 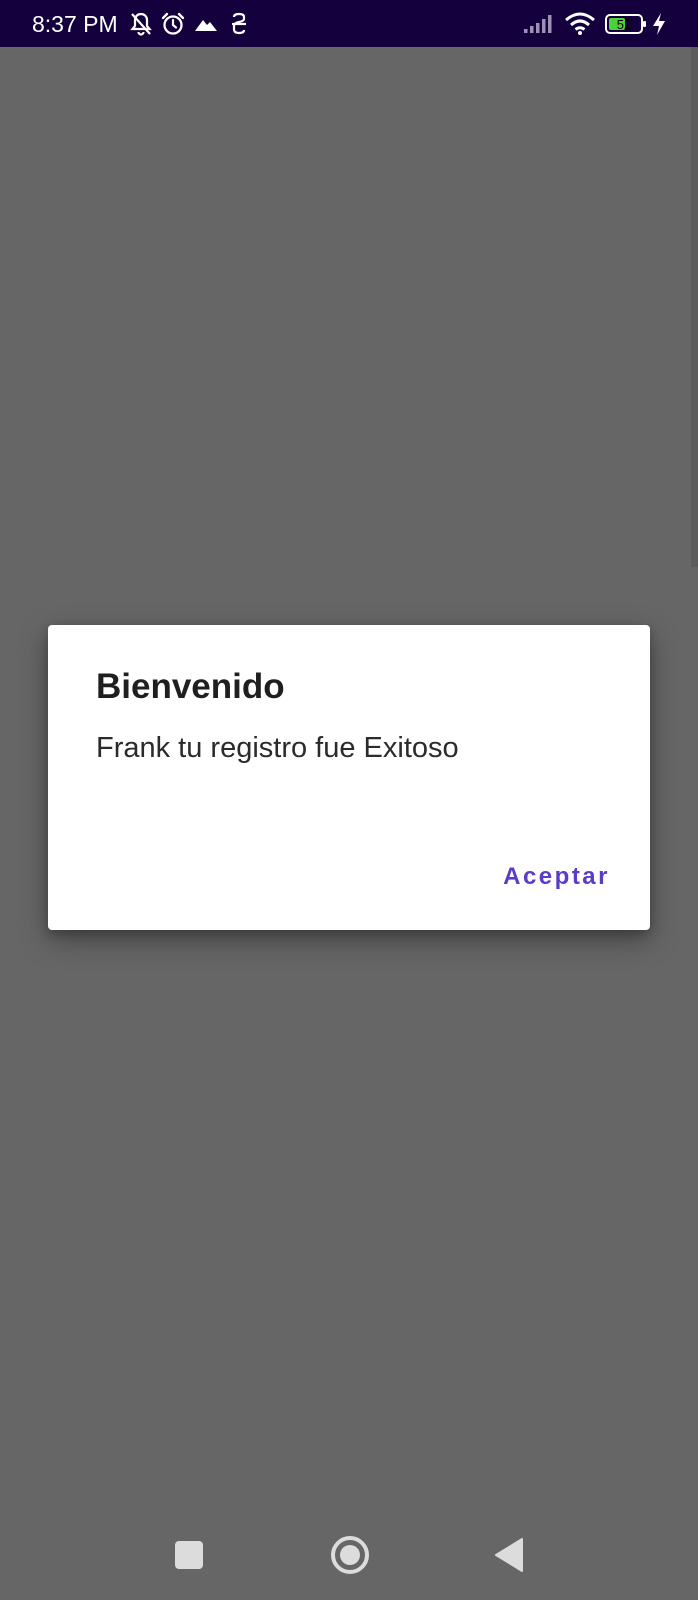 What do you see at coordinates (511, 1555) in the screenshot?
I see `back-button` at bounding box center [511, 1555].